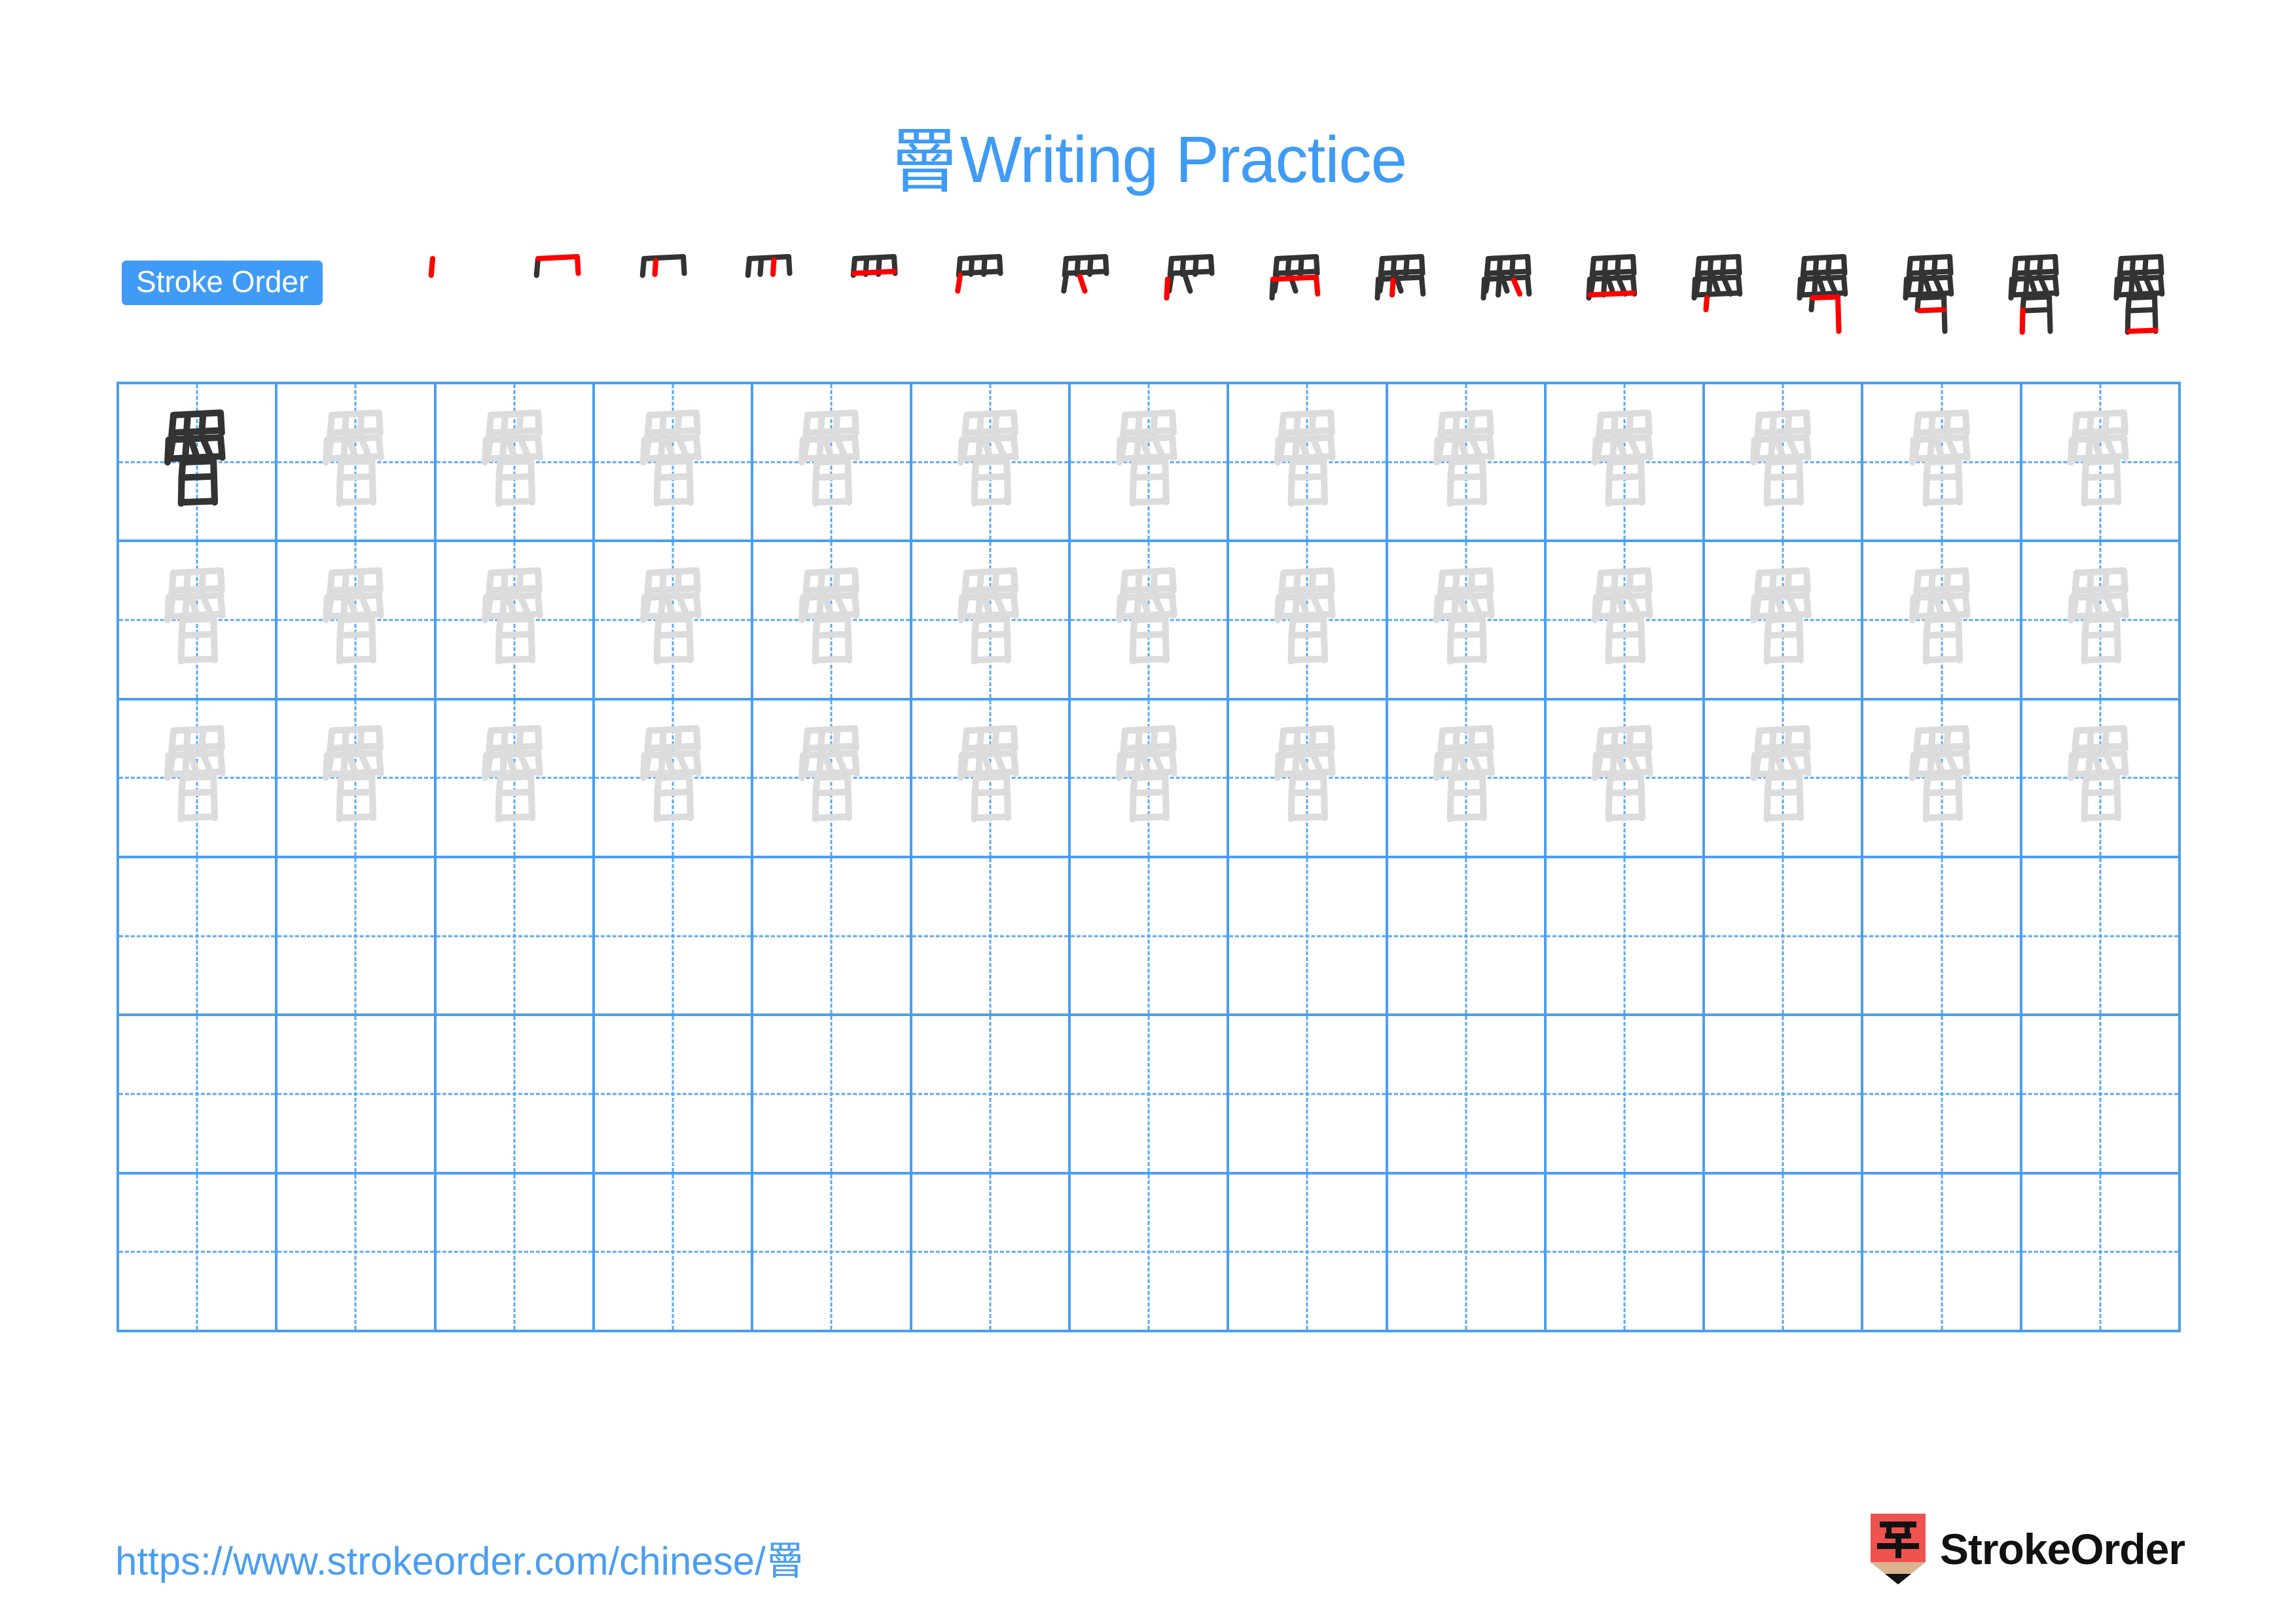  What do you see at coordinates (2027, 1549) in the screenshot?
I see `brand-logo: StrokeOrder` at bounding box center [2027, 1549].